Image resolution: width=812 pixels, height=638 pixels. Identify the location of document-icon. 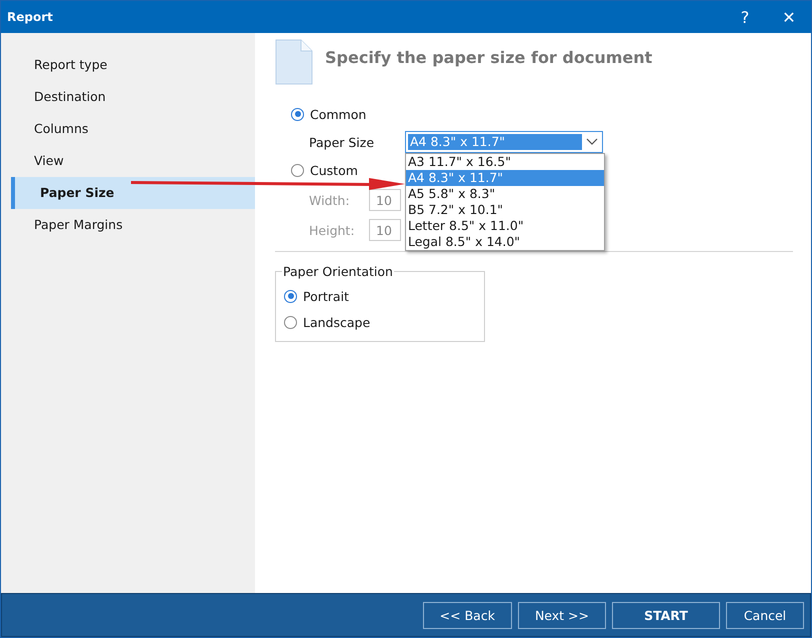
(294, 62).